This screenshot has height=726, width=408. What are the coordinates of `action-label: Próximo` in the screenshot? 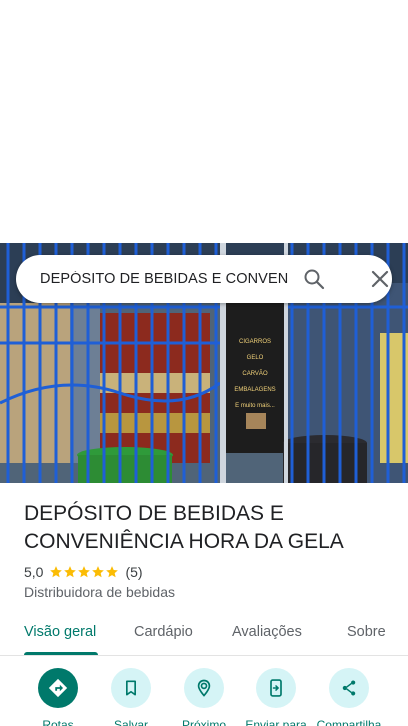 It's located at (203, 722).